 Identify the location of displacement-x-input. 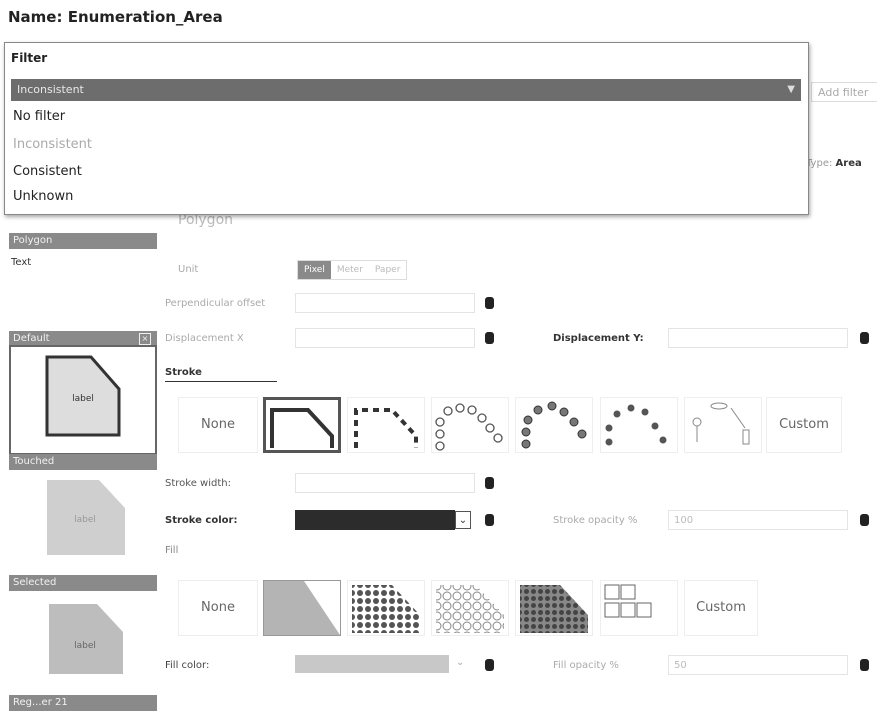
(385, 338).